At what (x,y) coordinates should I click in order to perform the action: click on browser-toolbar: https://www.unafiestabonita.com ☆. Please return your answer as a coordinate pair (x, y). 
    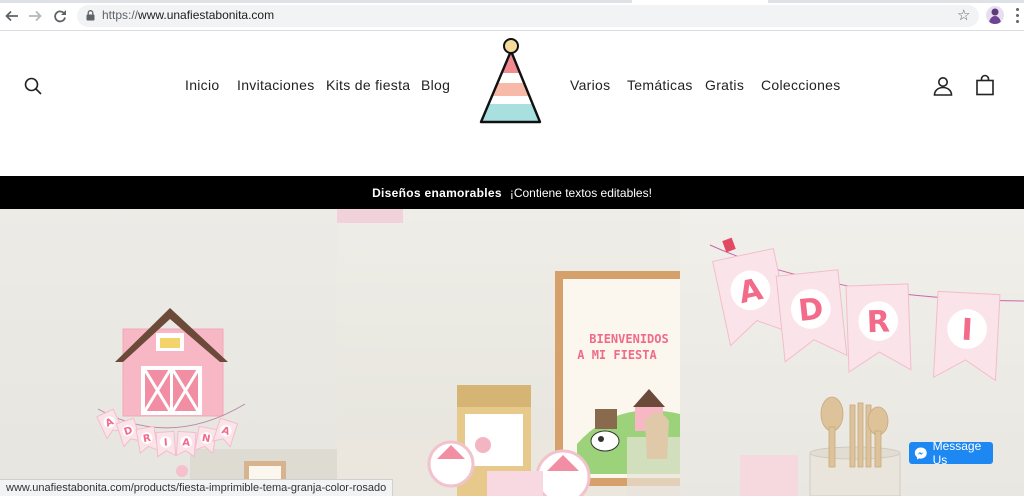
    Looking at the image, I should click on (512, 15).